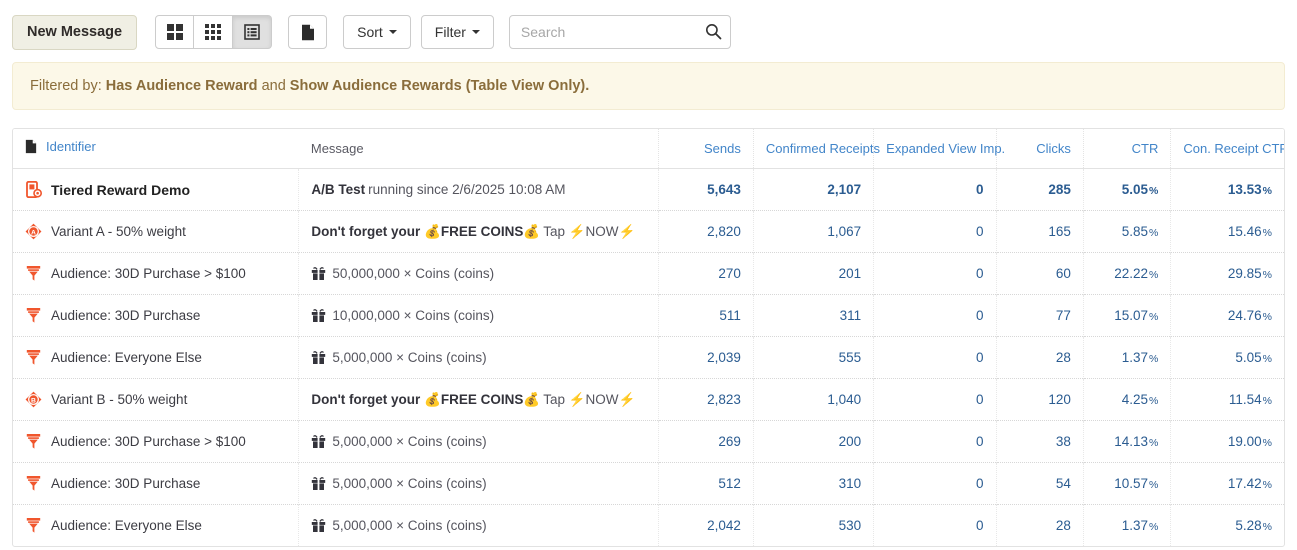 The image size is (1297, 550). I want to click on identifier-label: Audience: 30D Purchase, so click(126, 483).